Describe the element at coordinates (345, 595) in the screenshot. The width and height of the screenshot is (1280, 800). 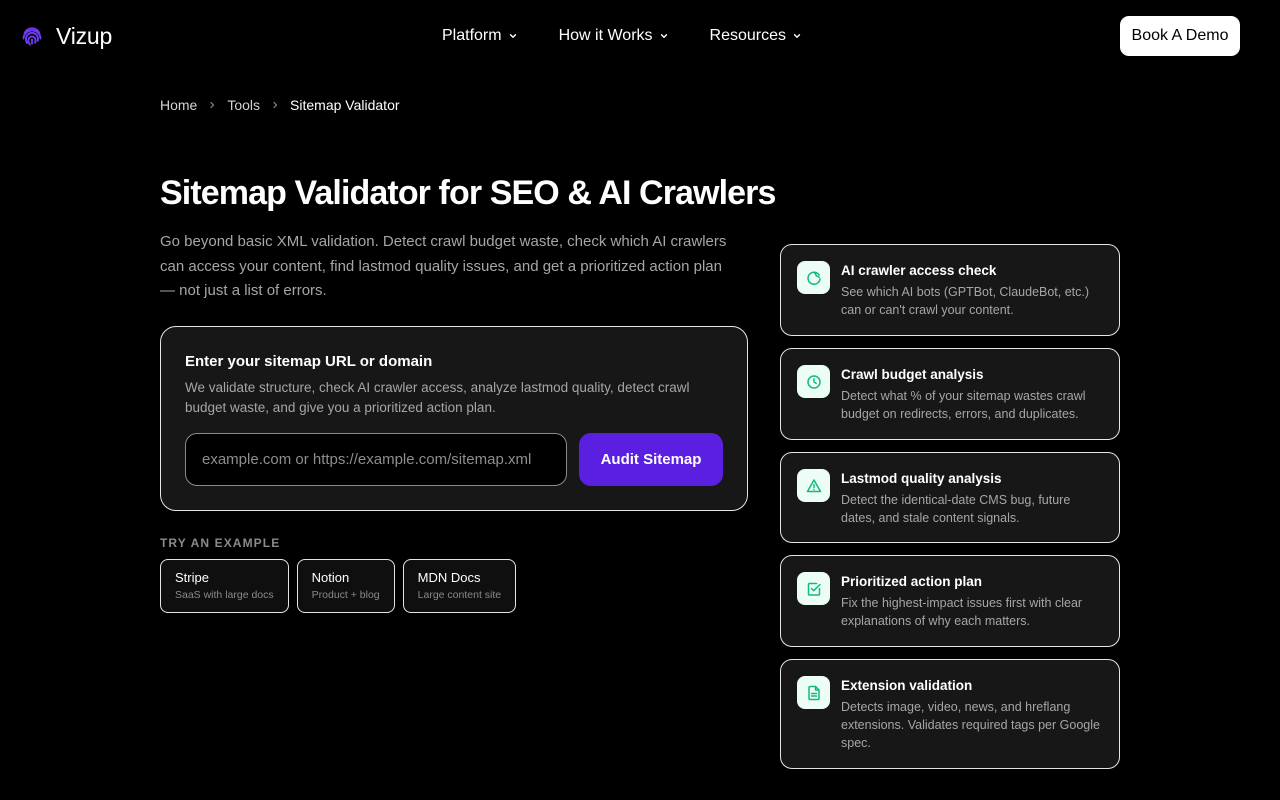
I see `example-desc: Product + blog` at that location.